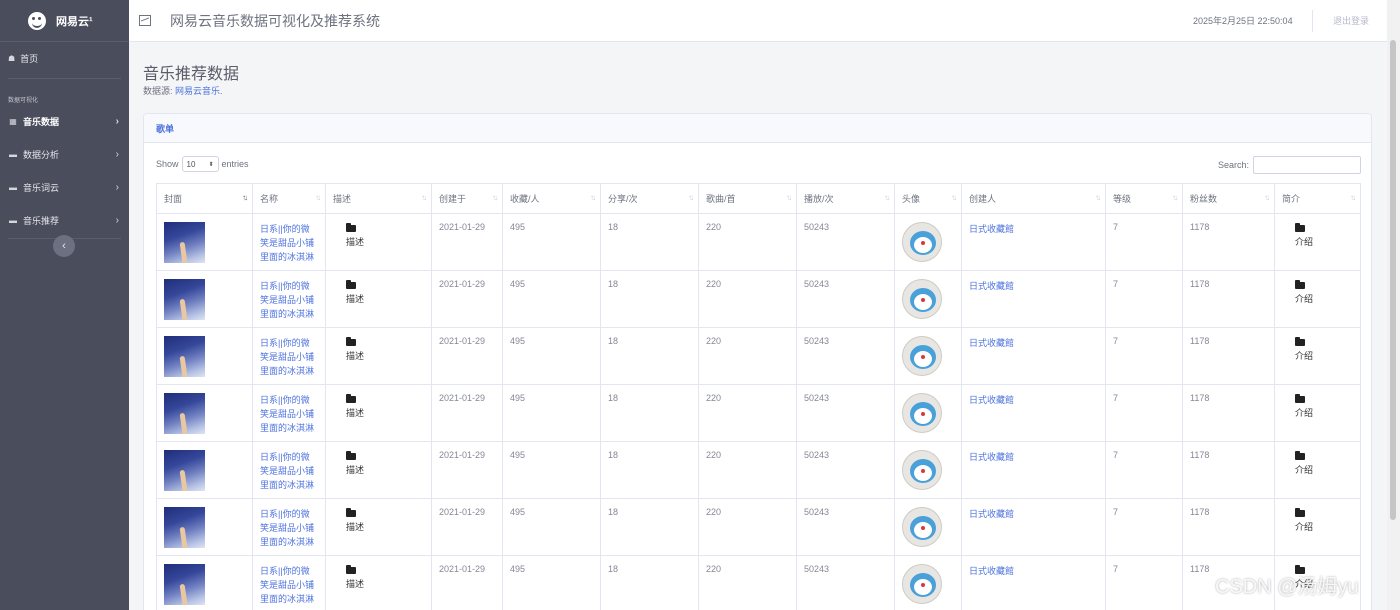 The image size is (1400, 610). What do you see at coordinates (747, 198) in the screenshot?
I see `column-header: 歌曲/首 ↑↓` at bounding box center [747, 198].